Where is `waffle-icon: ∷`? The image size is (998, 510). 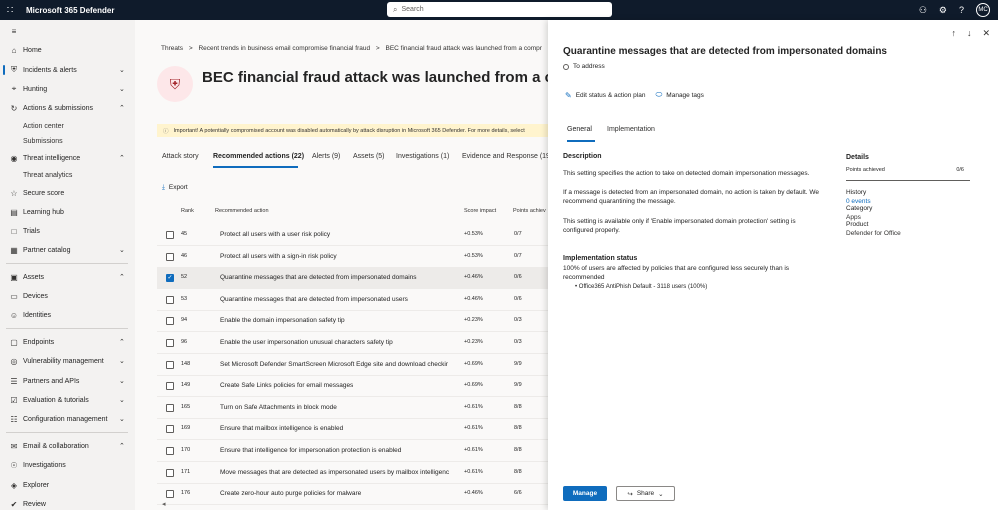 waffle-icon: ∷ is located at coordinates (10, 10).